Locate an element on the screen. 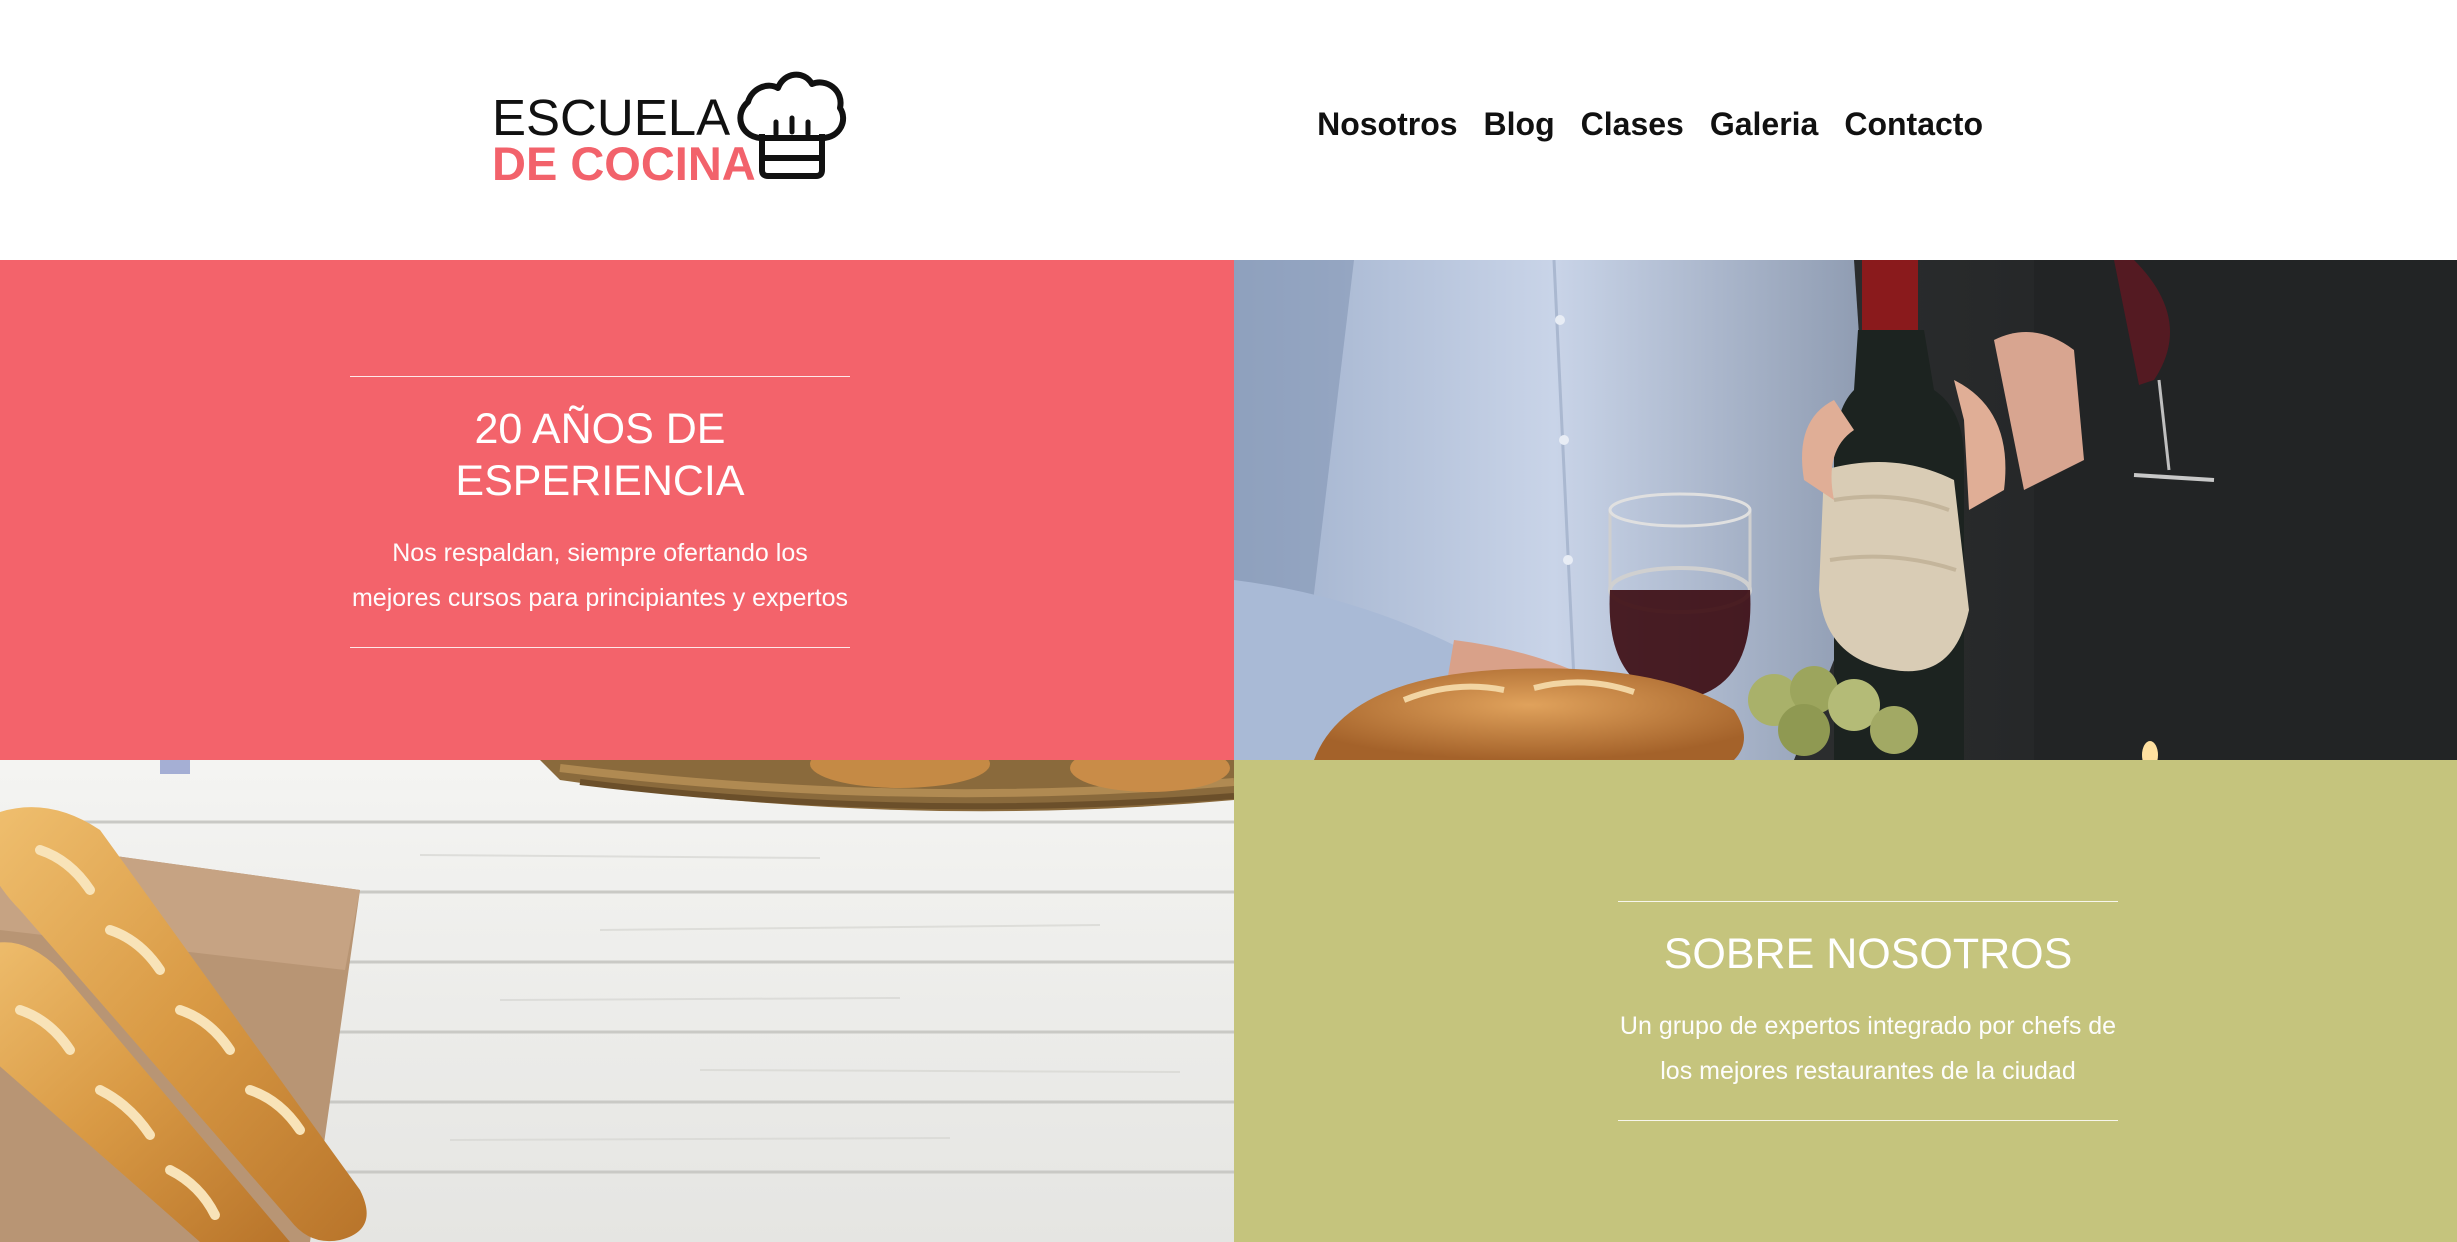 The height and width of the screenshot is (1242, 2457). chef-hat-icon is located at coordinates (792, 125).